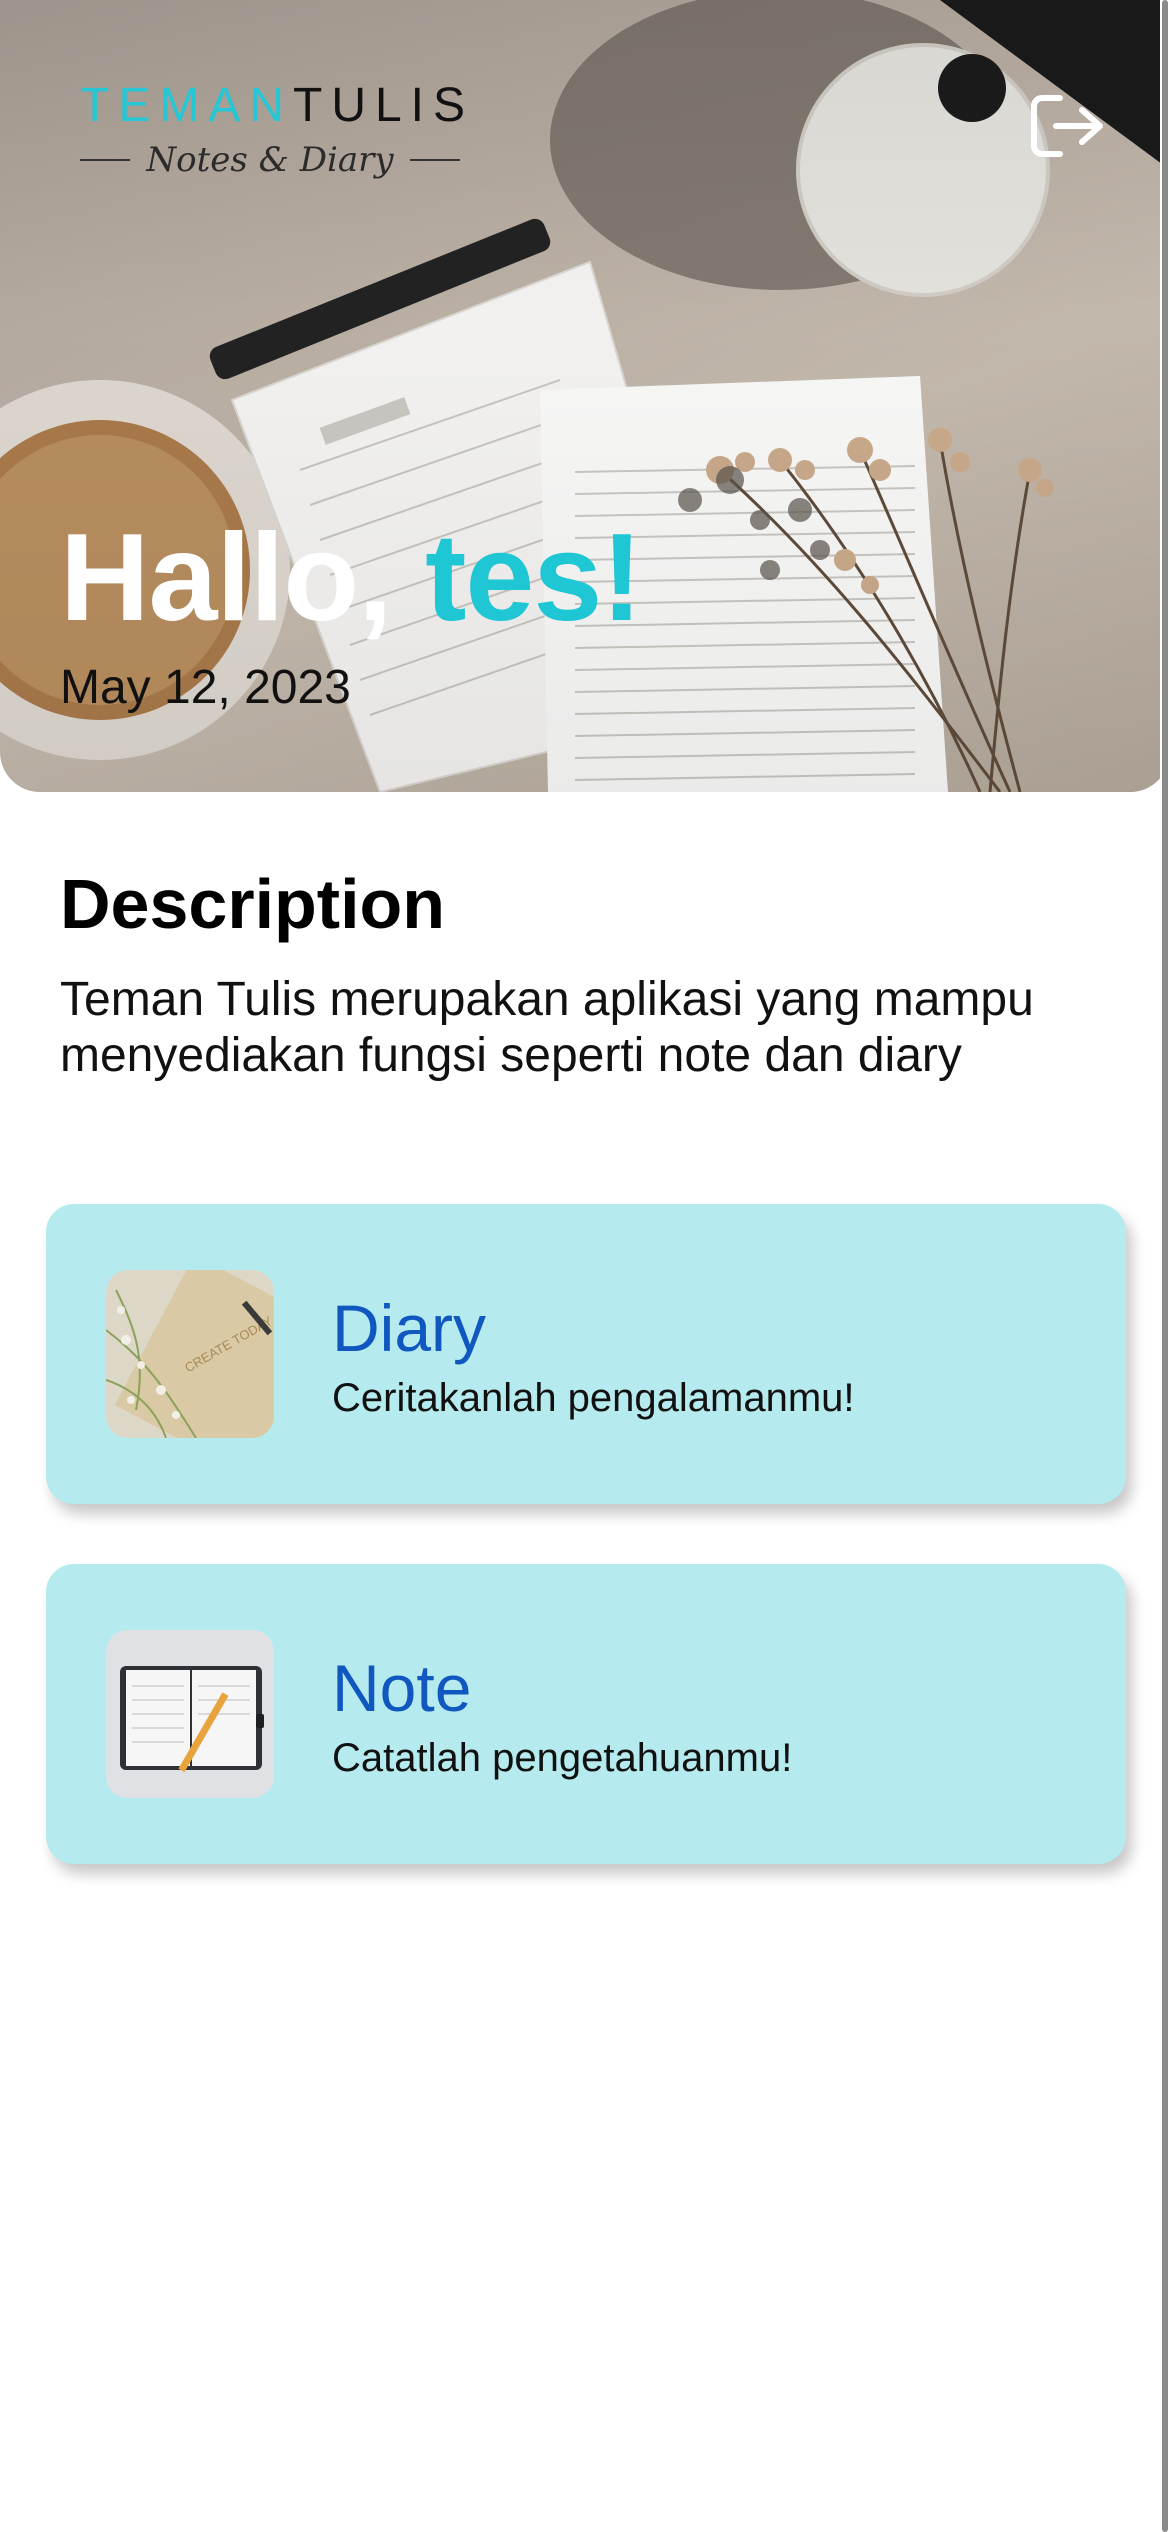  I want to click on greeting-username: tes!, so click(534, 578).